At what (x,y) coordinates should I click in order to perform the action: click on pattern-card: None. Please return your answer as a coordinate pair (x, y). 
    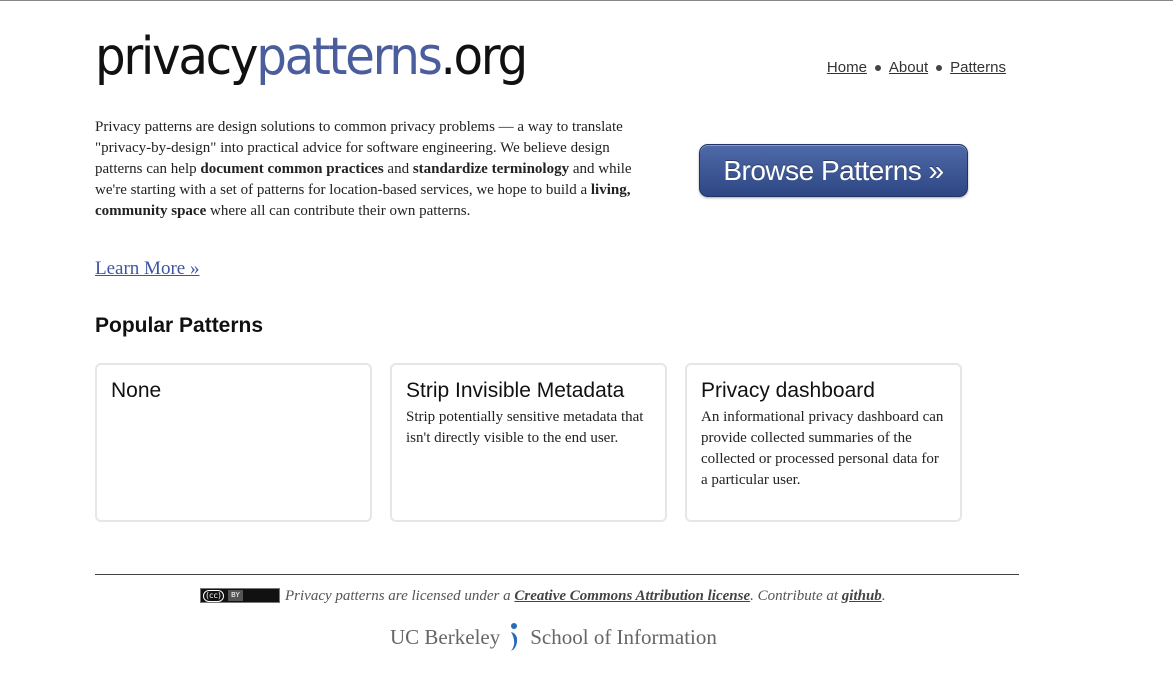
    Looking at the image, I should click on (233, 442).